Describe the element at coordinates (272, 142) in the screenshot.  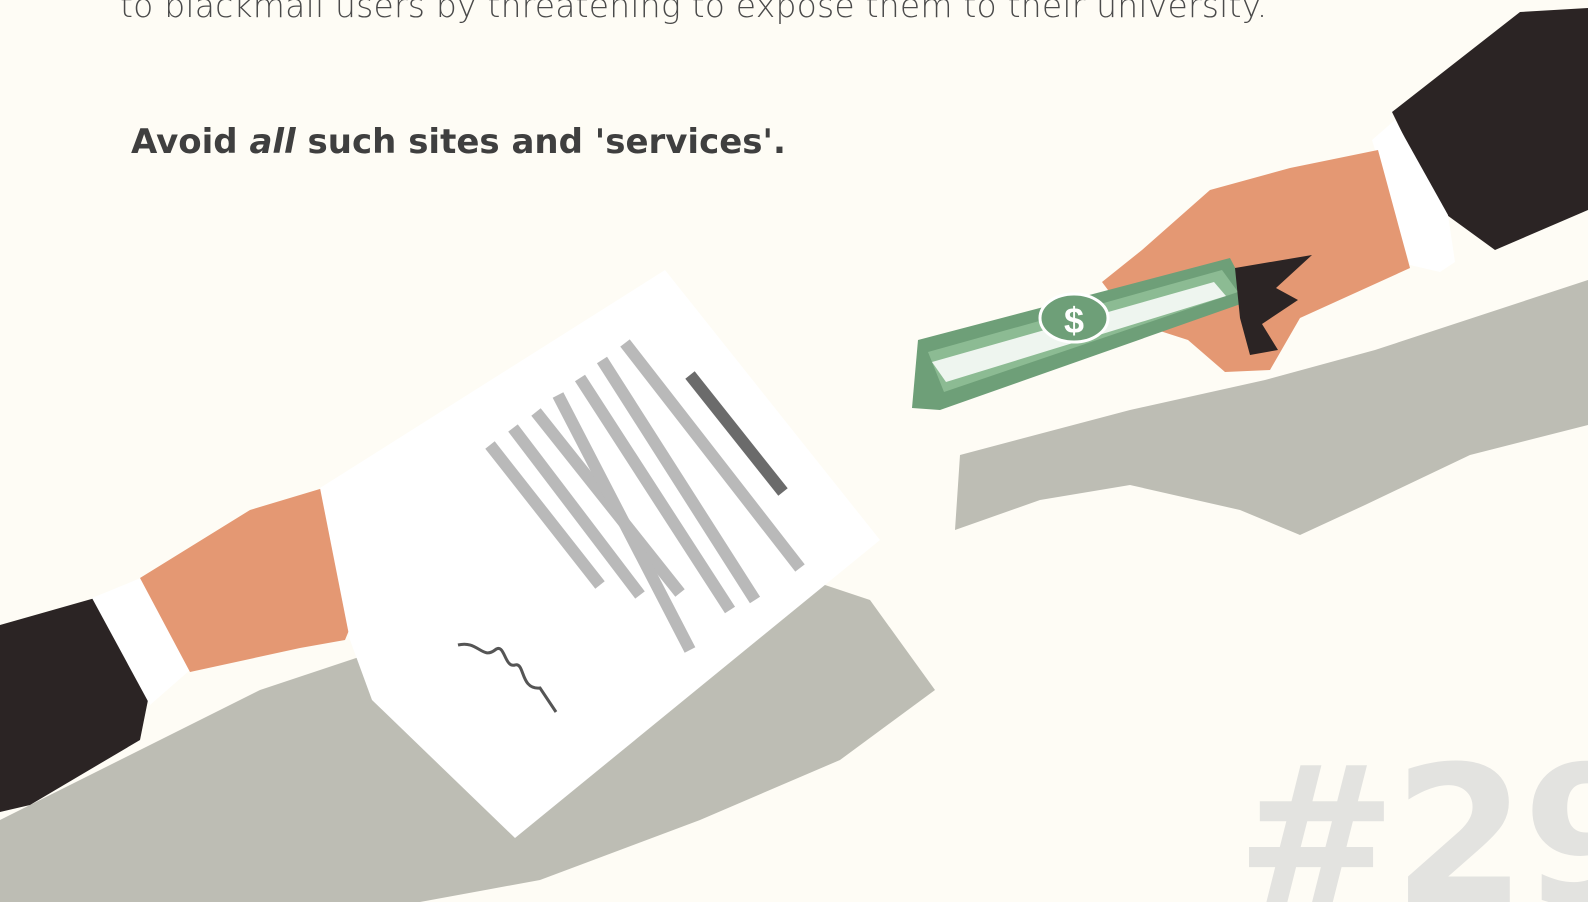
I see `warning-emphasis: all` at that location.